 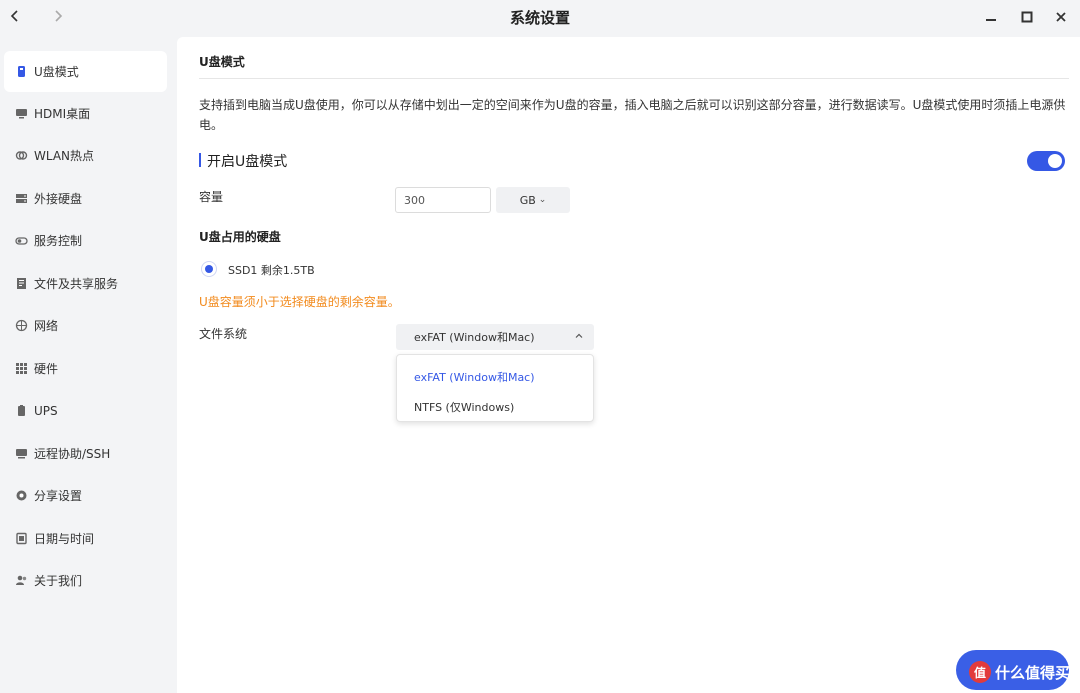 I want to click on watermark-text: 什么值得买, so click(x=1032, y=672).